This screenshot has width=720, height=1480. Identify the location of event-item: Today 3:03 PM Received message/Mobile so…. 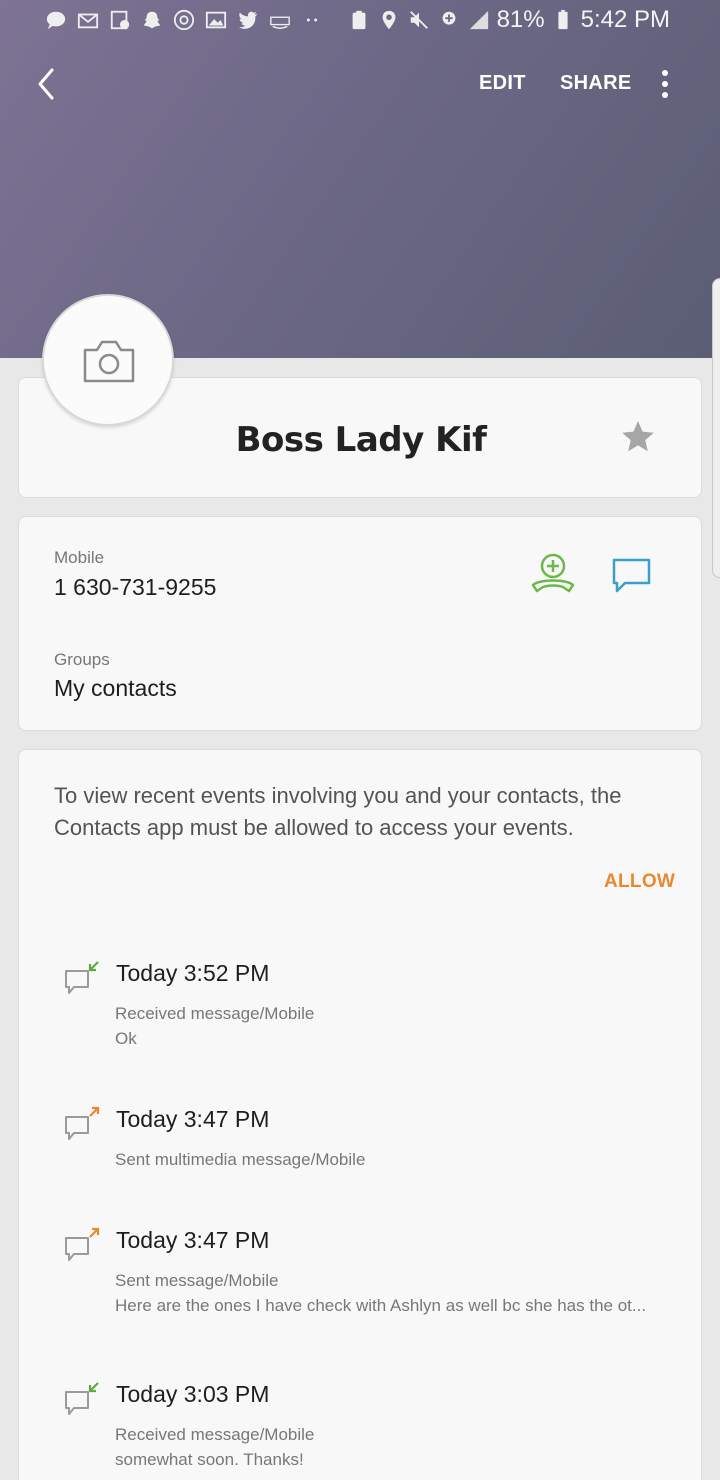
(361, 1430).